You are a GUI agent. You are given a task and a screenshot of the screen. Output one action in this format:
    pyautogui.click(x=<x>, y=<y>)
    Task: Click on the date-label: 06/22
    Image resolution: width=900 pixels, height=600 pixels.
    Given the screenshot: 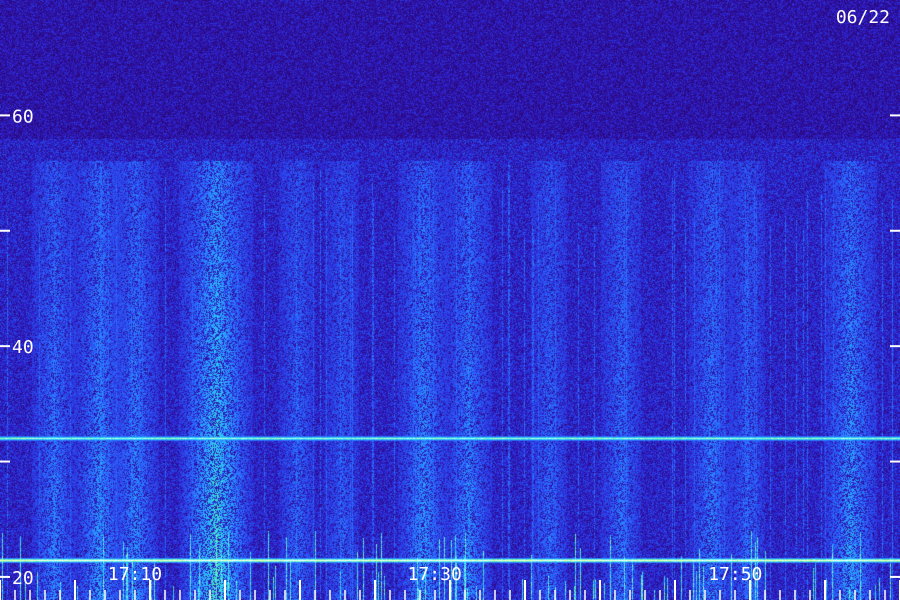 What is the action you would take?
    pyautogui.click(x=863, y=17)
    